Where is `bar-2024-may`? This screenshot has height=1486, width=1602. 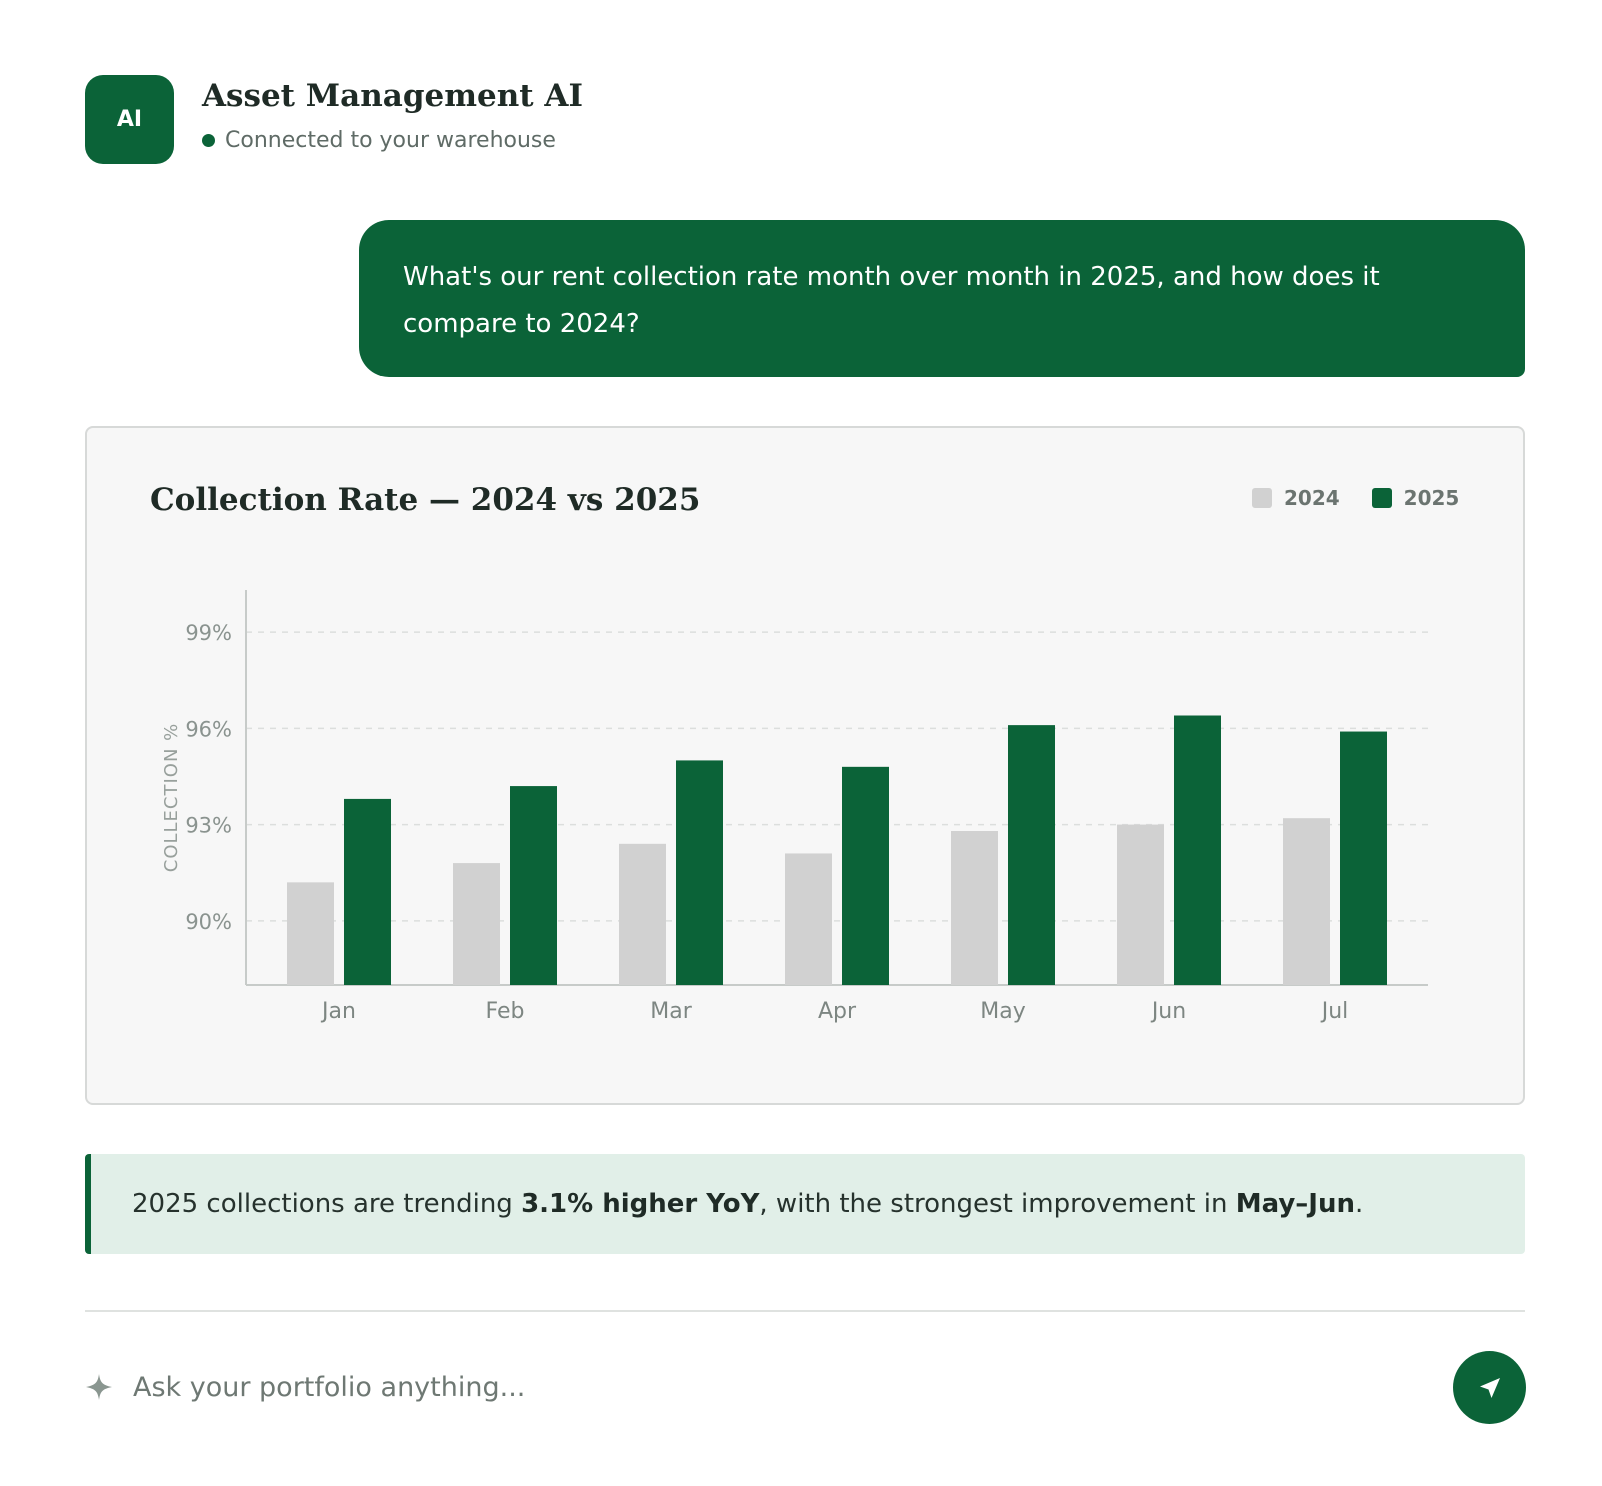
bar-2024-may is located at coordinates (974, 908).